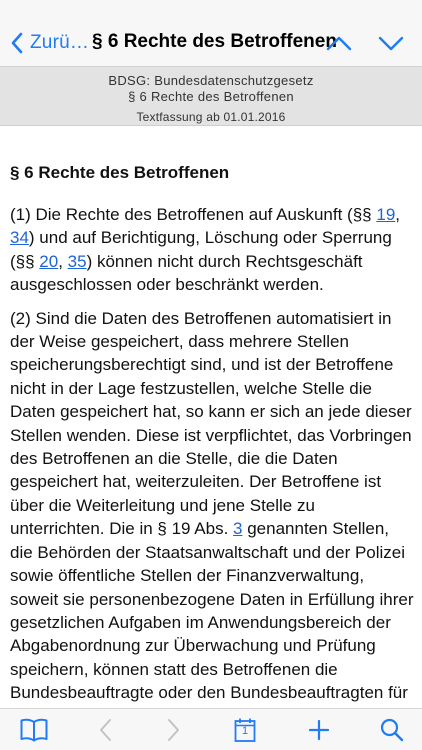  I want to click on previous-section-button, so click(339, 43).